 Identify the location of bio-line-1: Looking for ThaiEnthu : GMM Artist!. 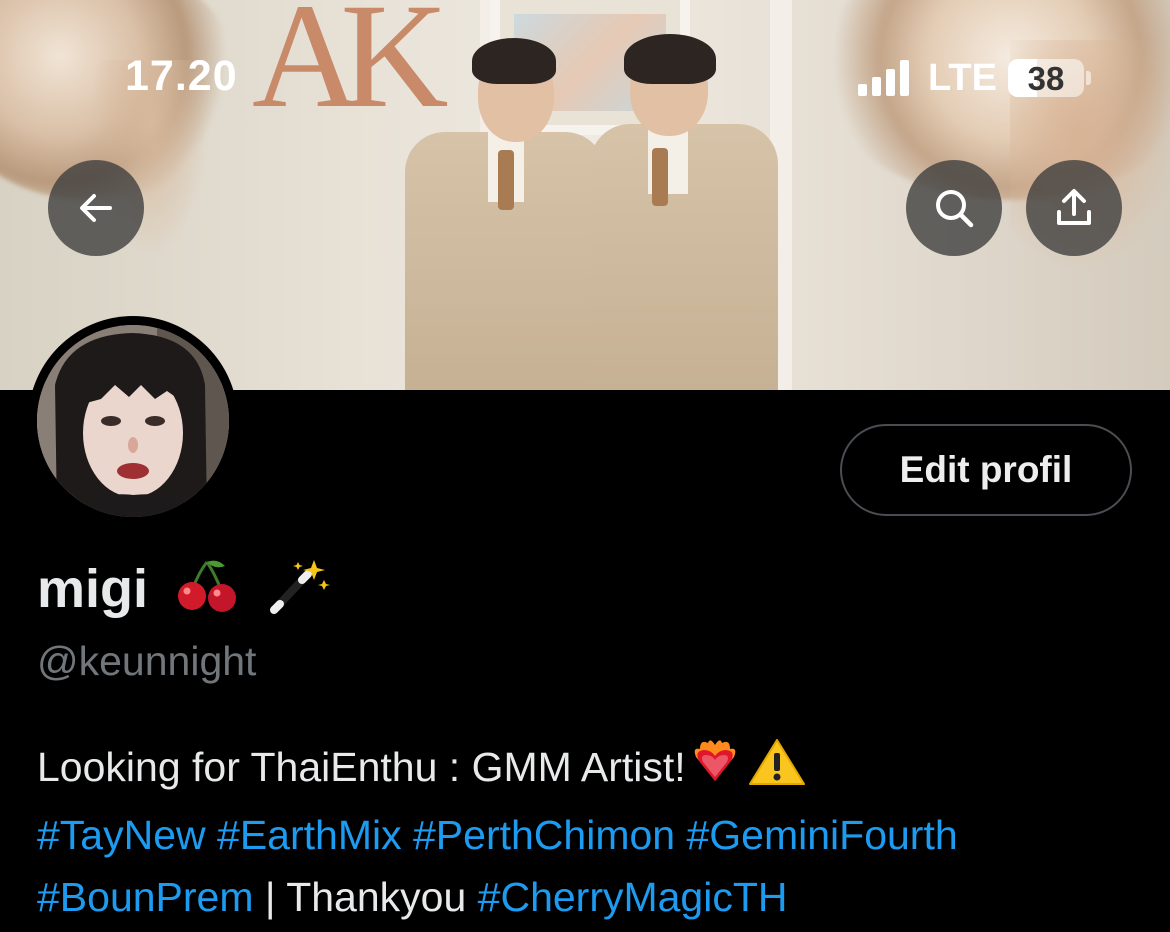
(592, 770).